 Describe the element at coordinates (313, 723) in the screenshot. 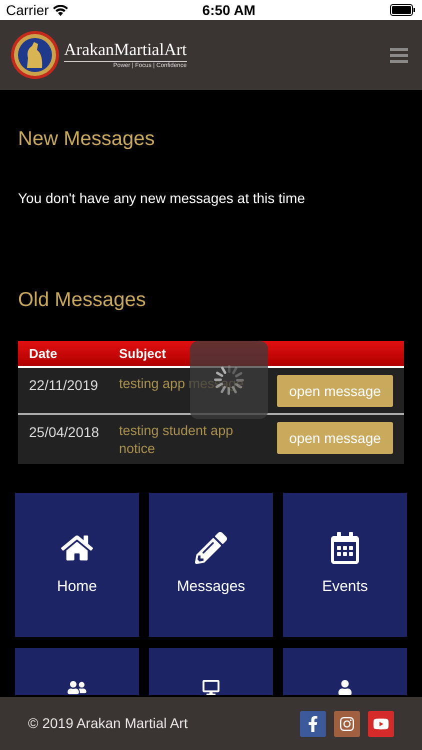

I see `facebook-icon` at that location.